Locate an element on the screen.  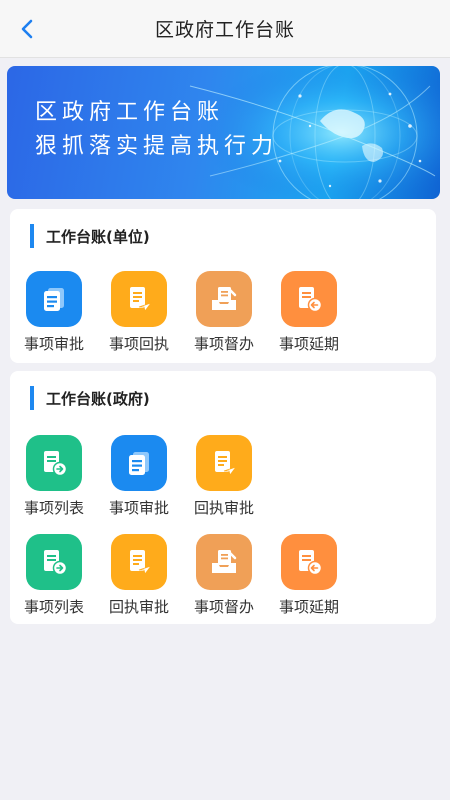
unit-item-receipt-label: 事项回执 is located at coordinates (138, 344).